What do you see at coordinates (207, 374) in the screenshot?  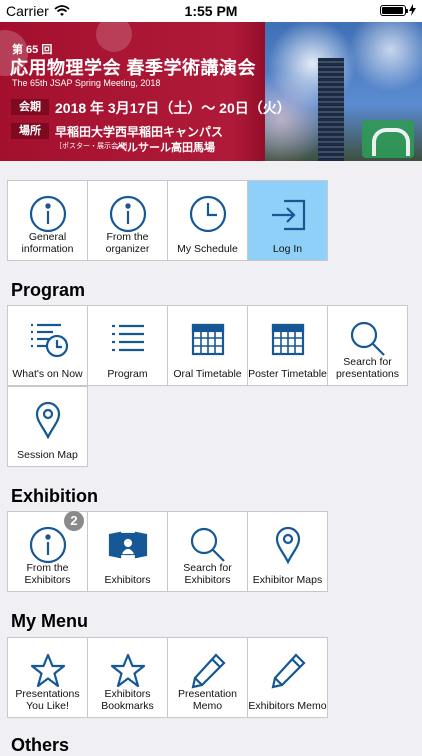 I see `tile-label: Oral Timetable` at bounding box center [207, 374].